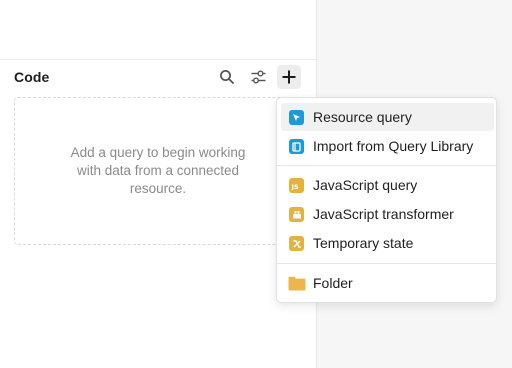 The width and height of the screenshot is (512, 368). Describe the element at coordinates (383, 214) in the screenshot. I see `menu-item-label: JavaScript transformer` at that location.